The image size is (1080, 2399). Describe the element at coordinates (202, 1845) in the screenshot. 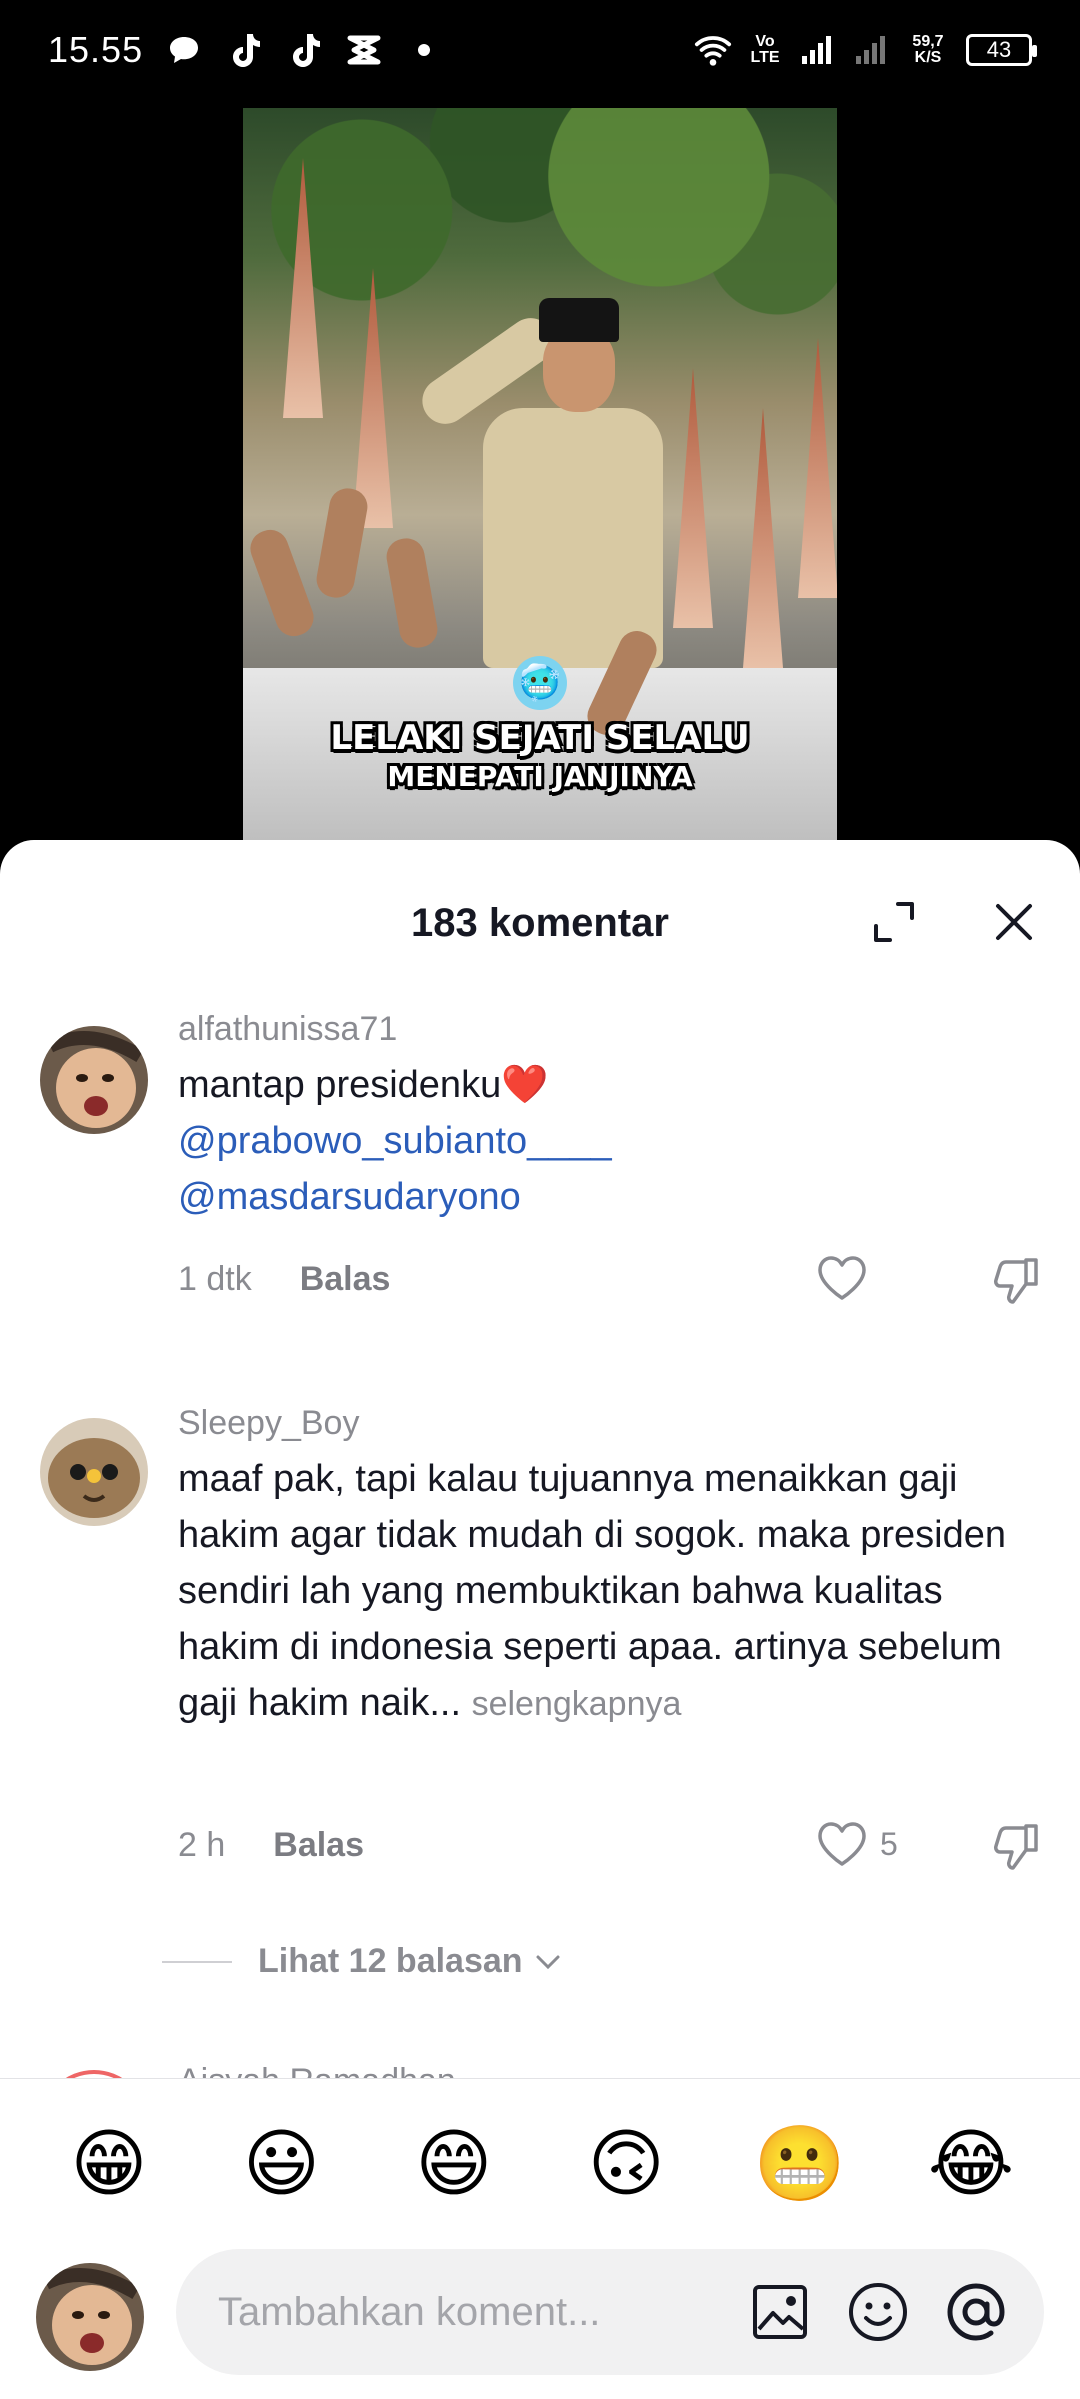

I see `comment-time: 2 h` at that location.